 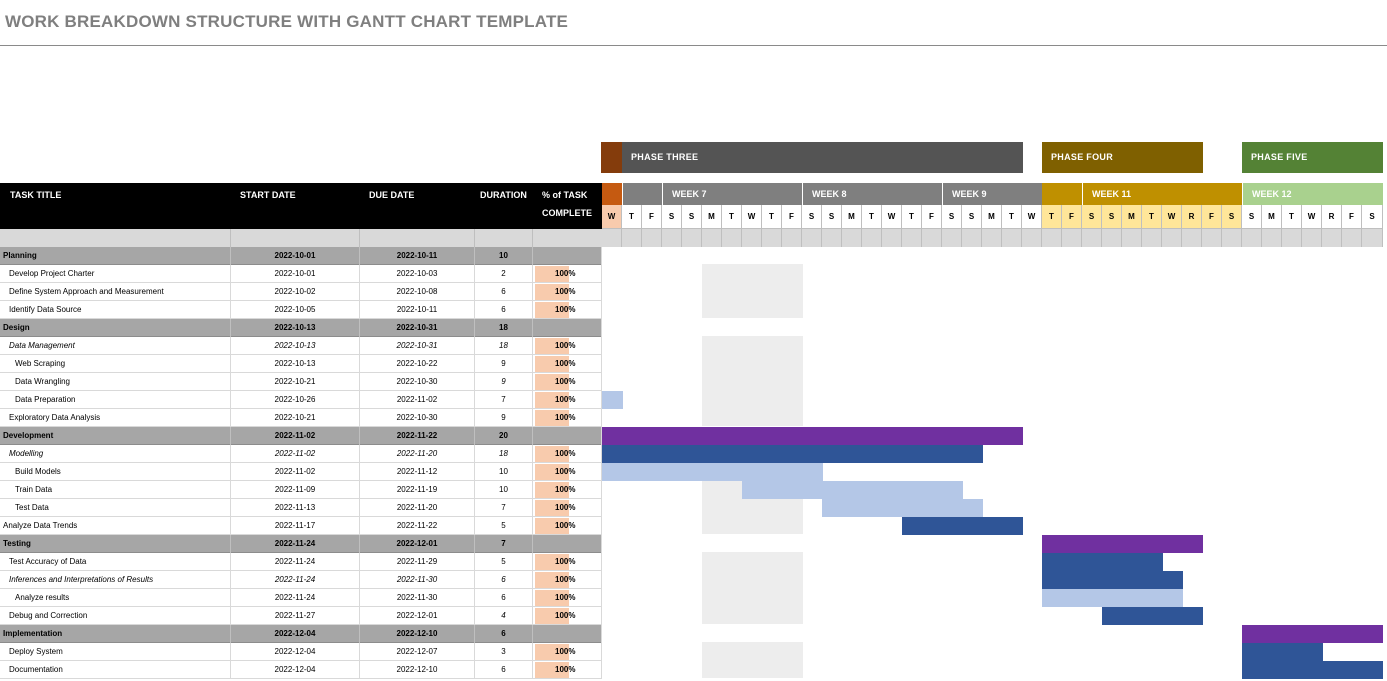 I want to click on header-task-title: TASK TITLE, so click(x=35, y=195).